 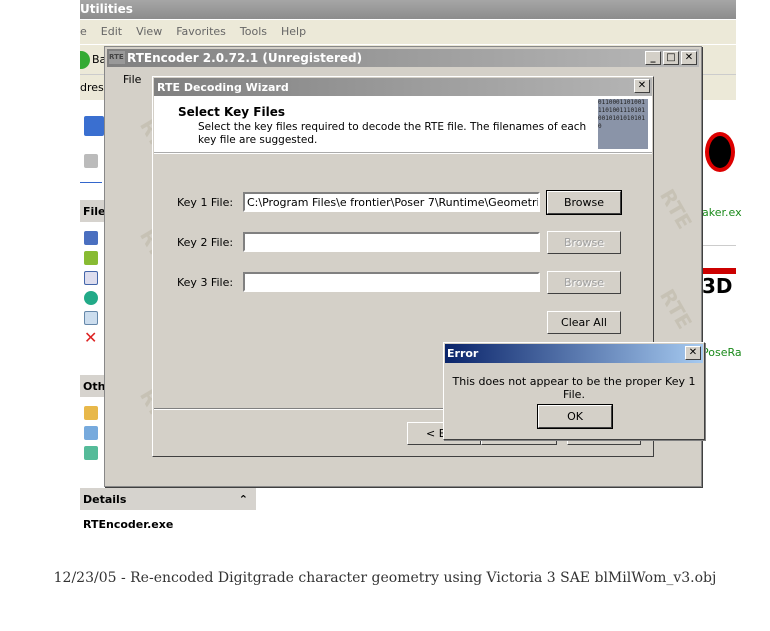 What do you see at coordinates (231, 112) in the screenshot?
I see `wizard-heading: Select Key Files` at bounding box center [231, 112].